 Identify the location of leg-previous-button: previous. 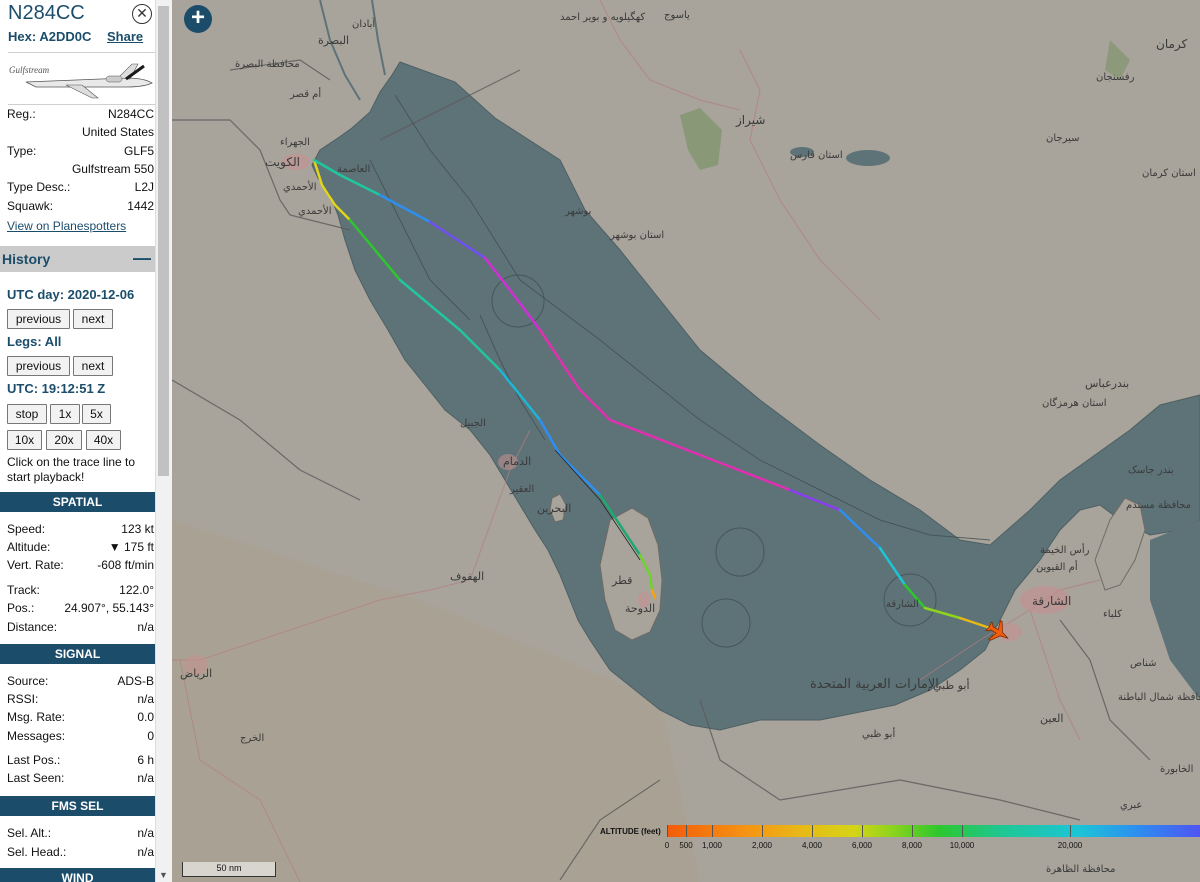
(38, 366).